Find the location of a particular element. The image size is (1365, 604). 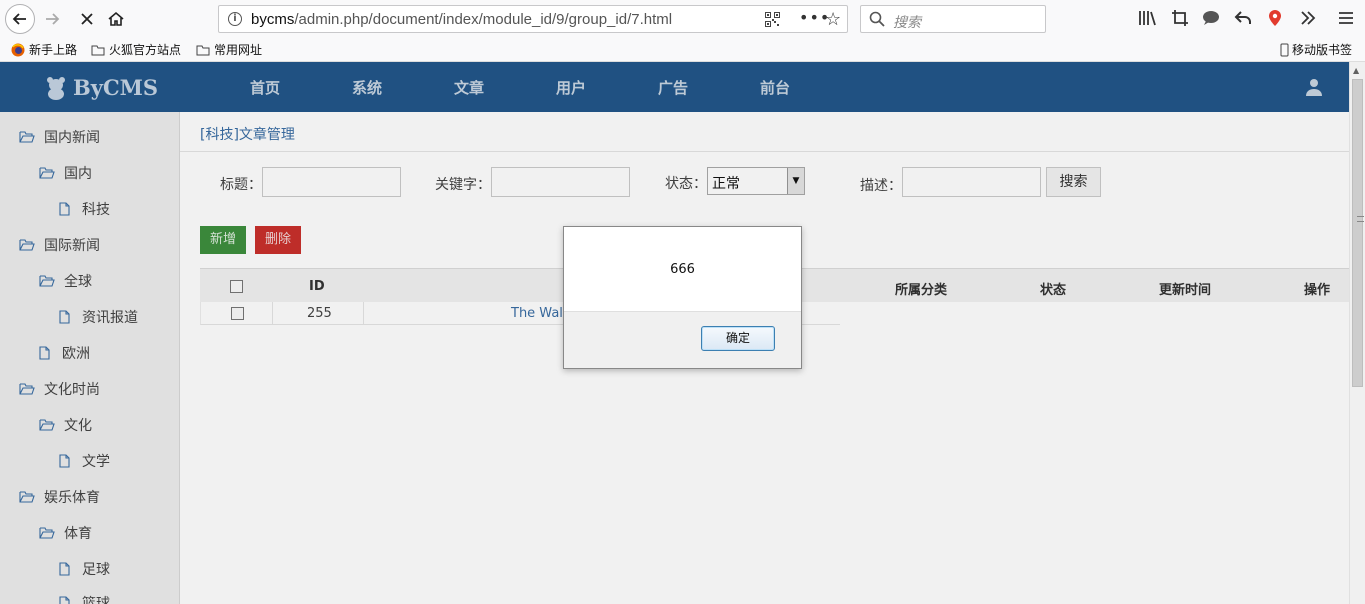

library-button is located at coordinates (1147, 19).